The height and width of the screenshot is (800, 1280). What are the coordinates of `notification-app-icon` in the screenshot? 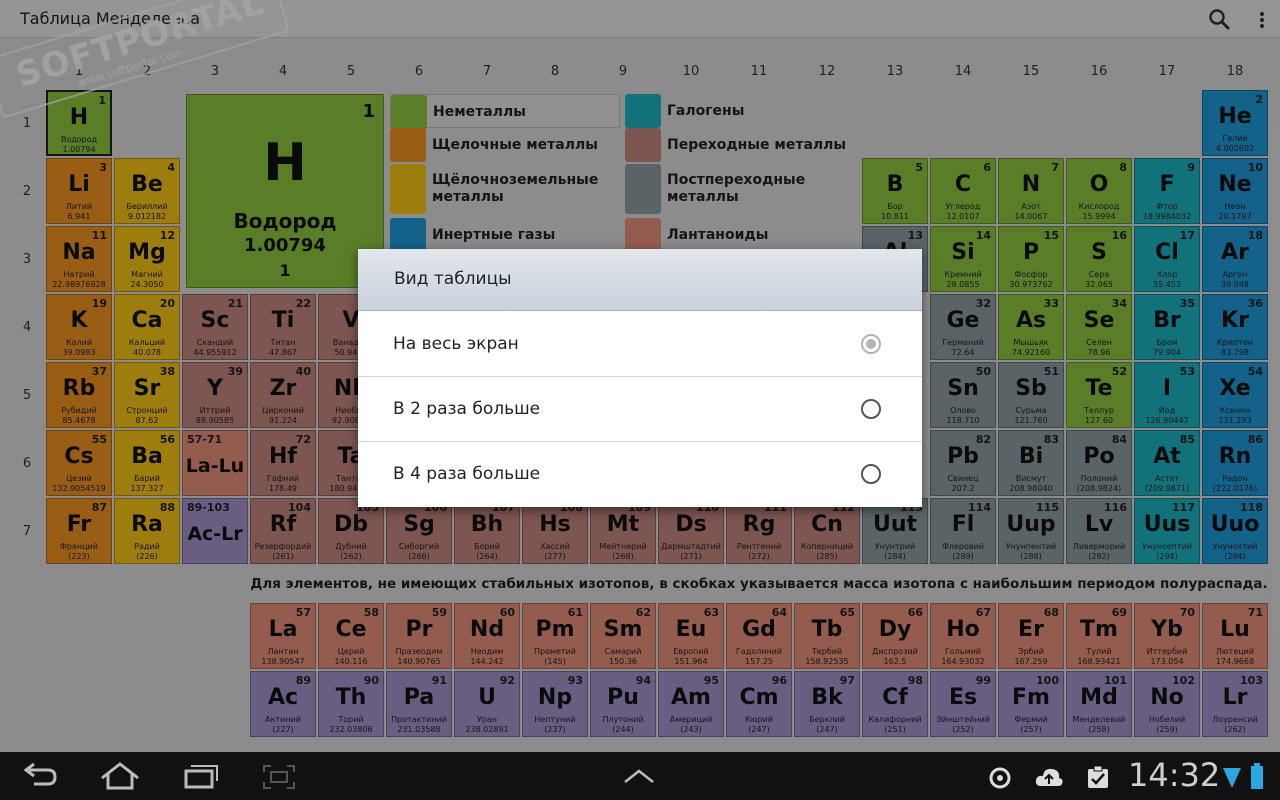 It's located at (1000, 778).